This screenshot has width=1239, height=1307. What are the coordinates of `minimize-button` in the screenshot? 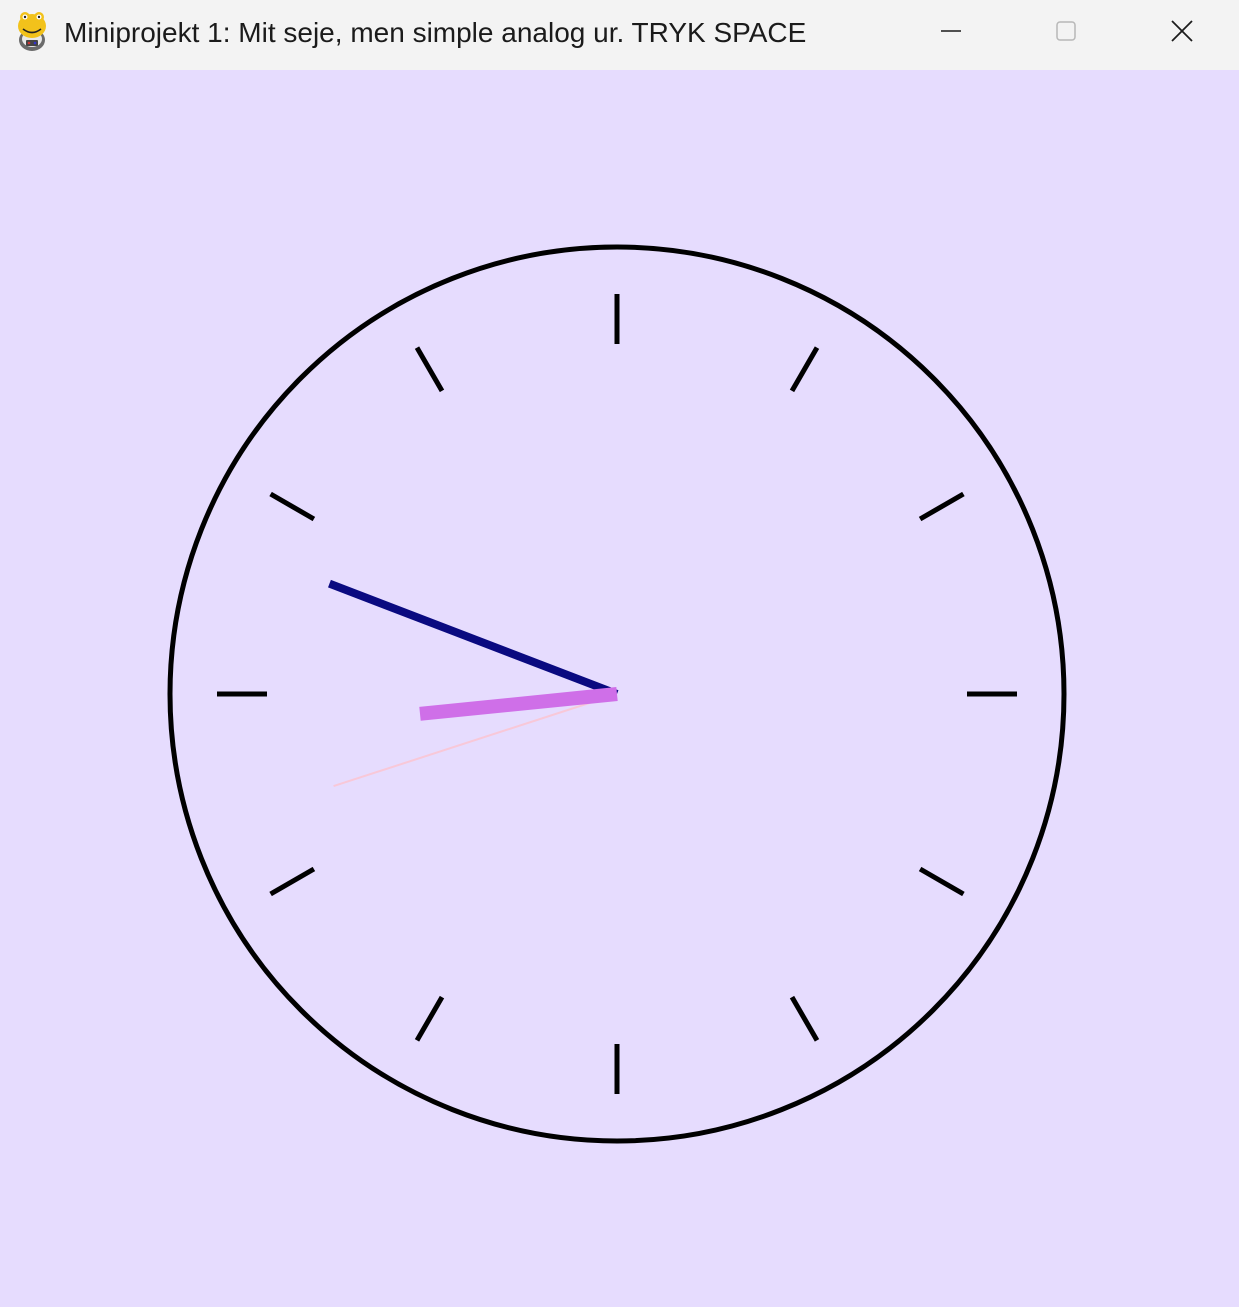 It's located at (951, 31).